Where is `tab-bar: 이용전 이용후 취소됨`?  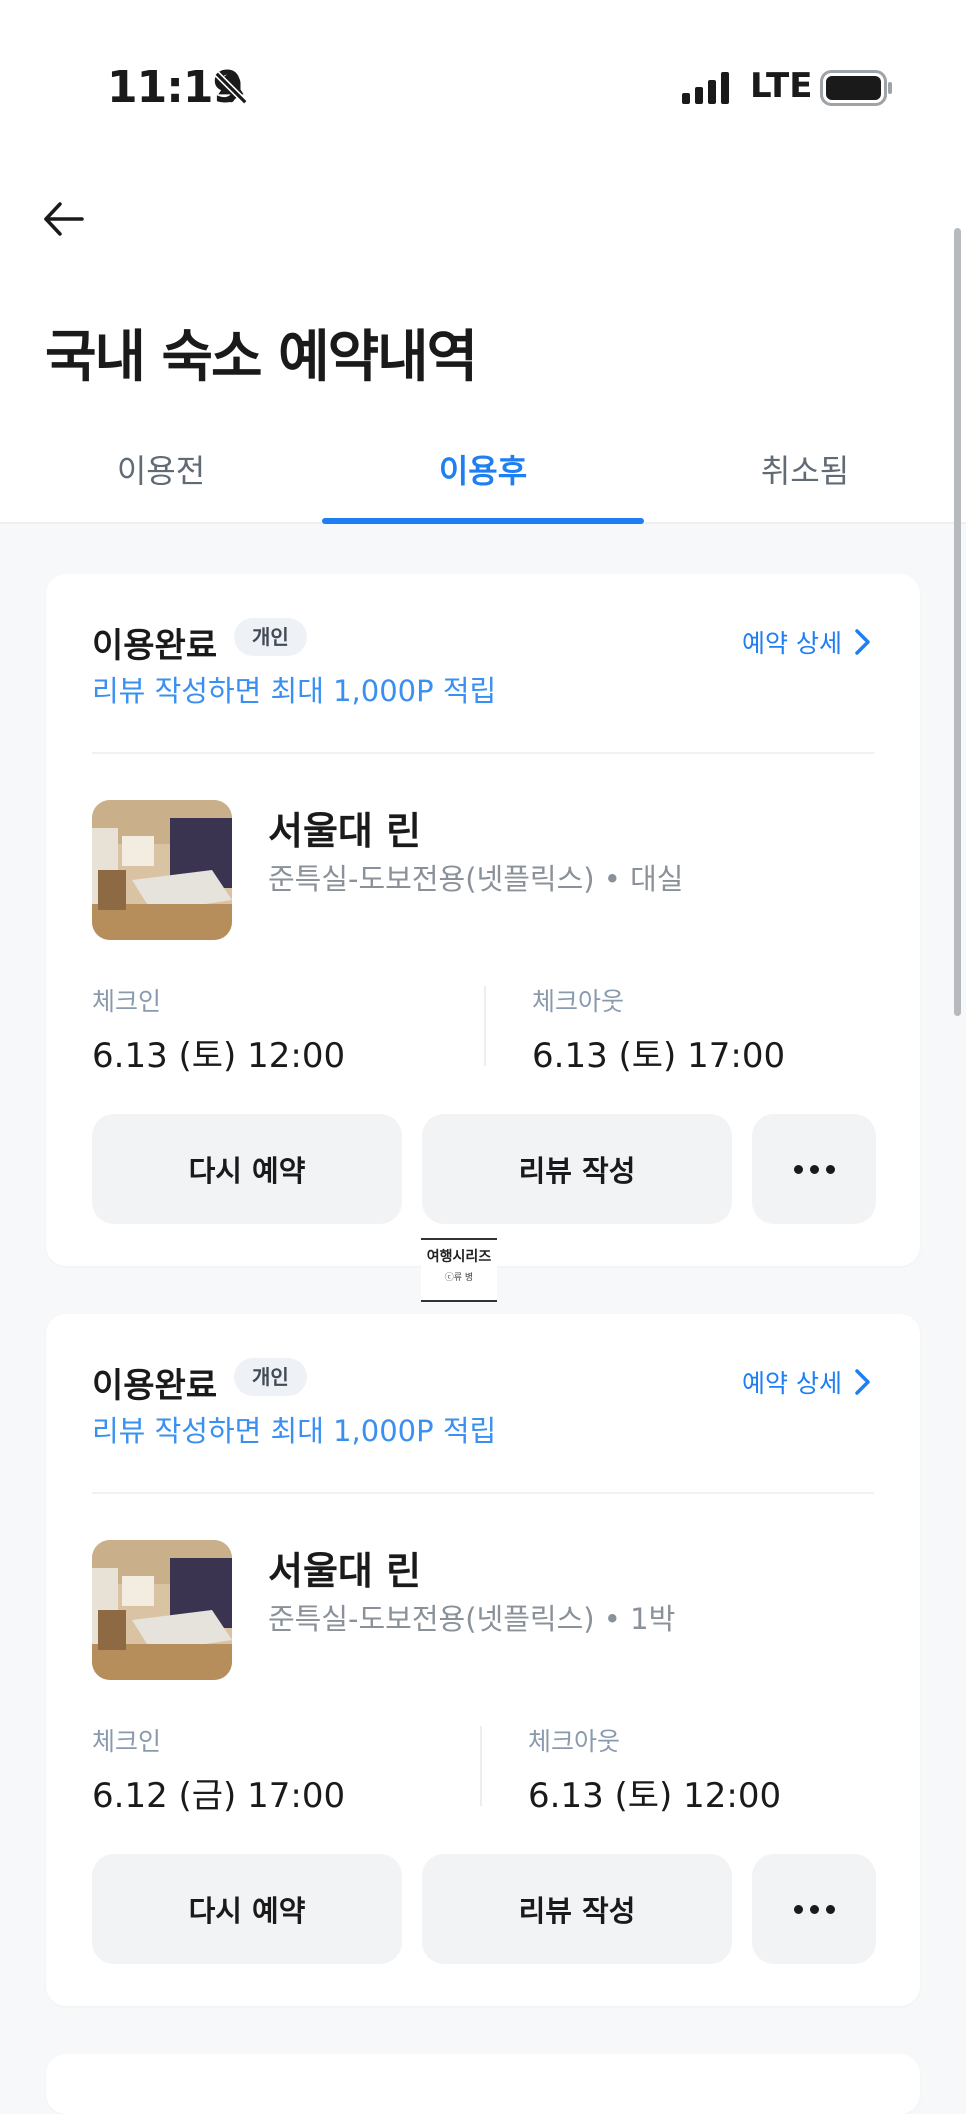
tab-bar: 이용전 이용후 취소됨 is located at coordinates (483, 481).